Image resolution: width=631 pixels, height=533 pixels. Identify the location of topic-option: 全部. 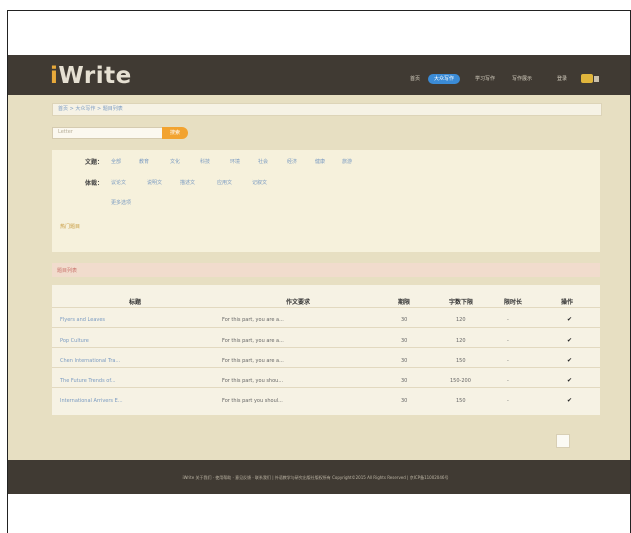
(116, 161).